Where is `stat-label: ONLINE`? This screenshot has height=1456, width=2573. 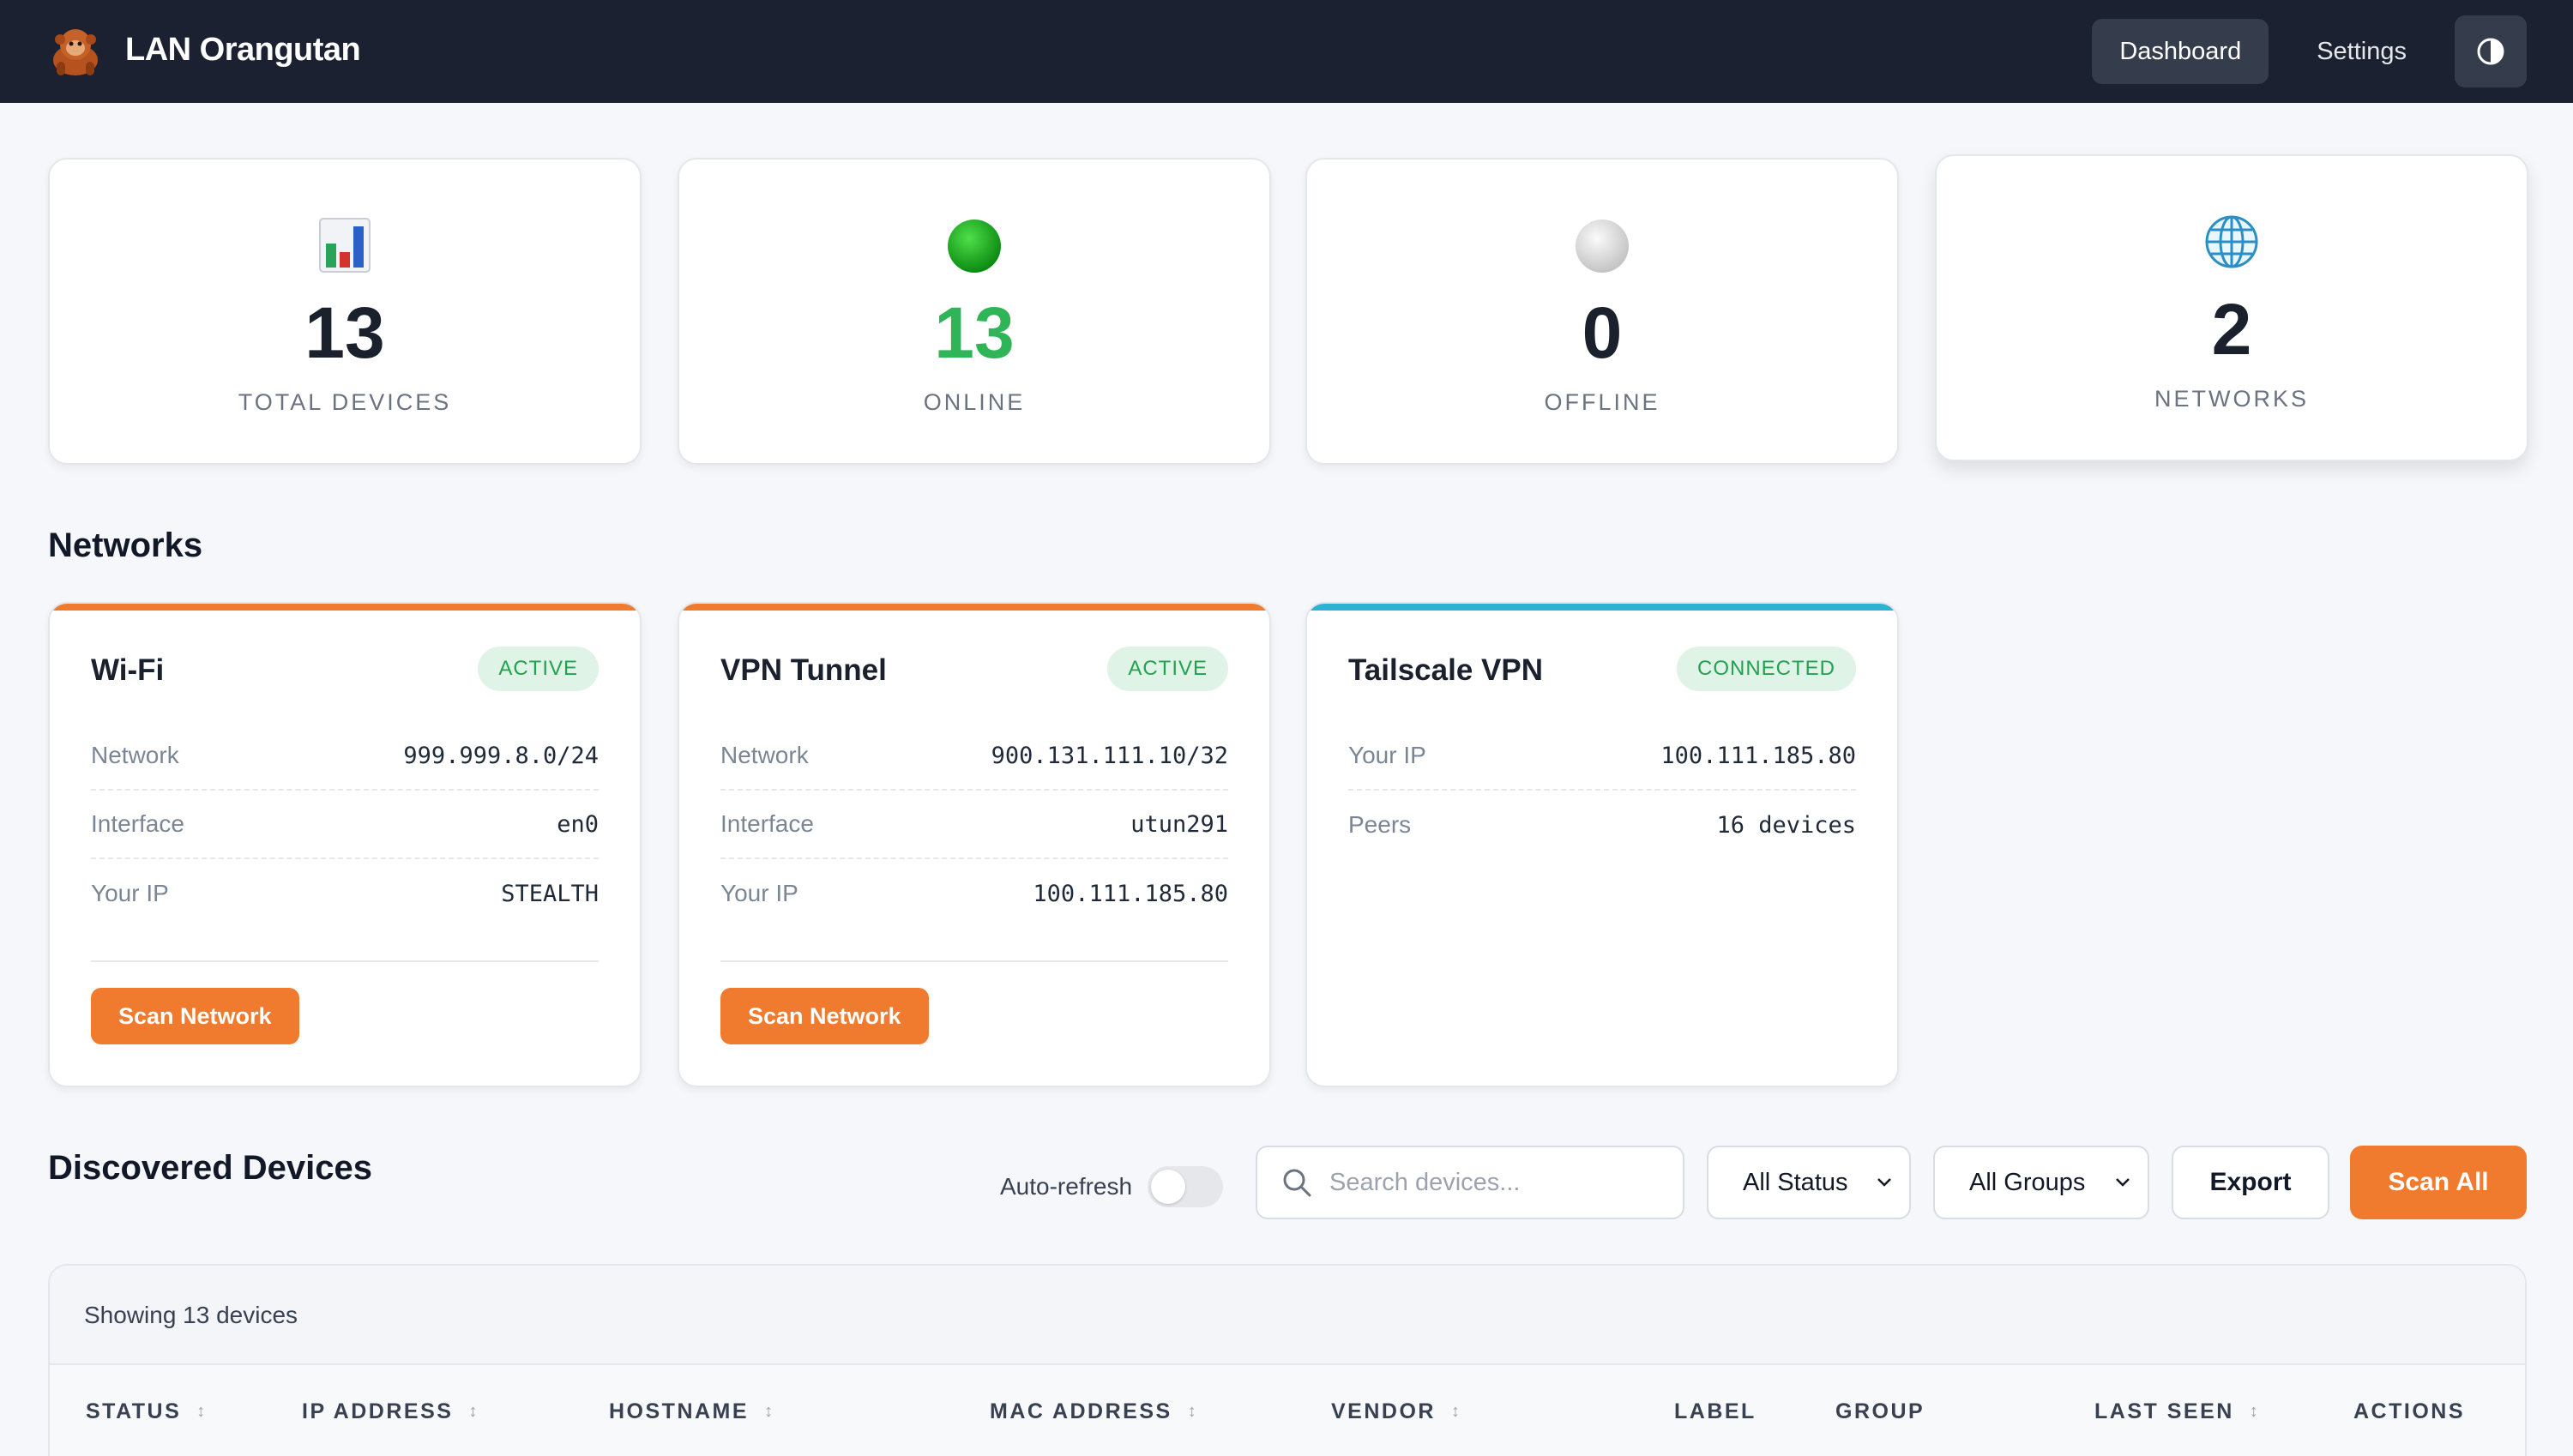 stat-label: ONLINE is located at coordinates (975, 402).